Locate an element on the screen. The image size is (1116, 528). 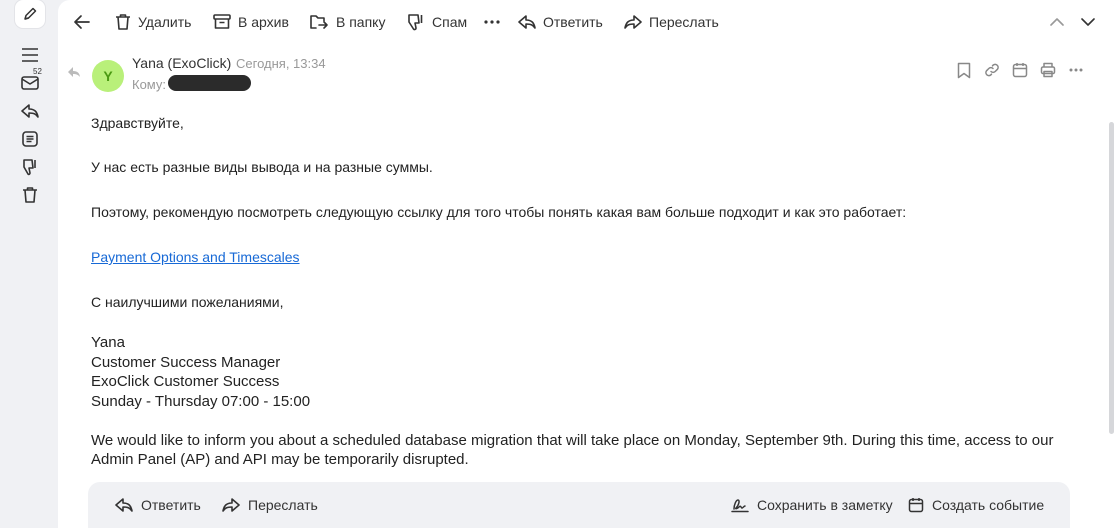
unread-count-badge: 52 is located at coordinates (37, 71).